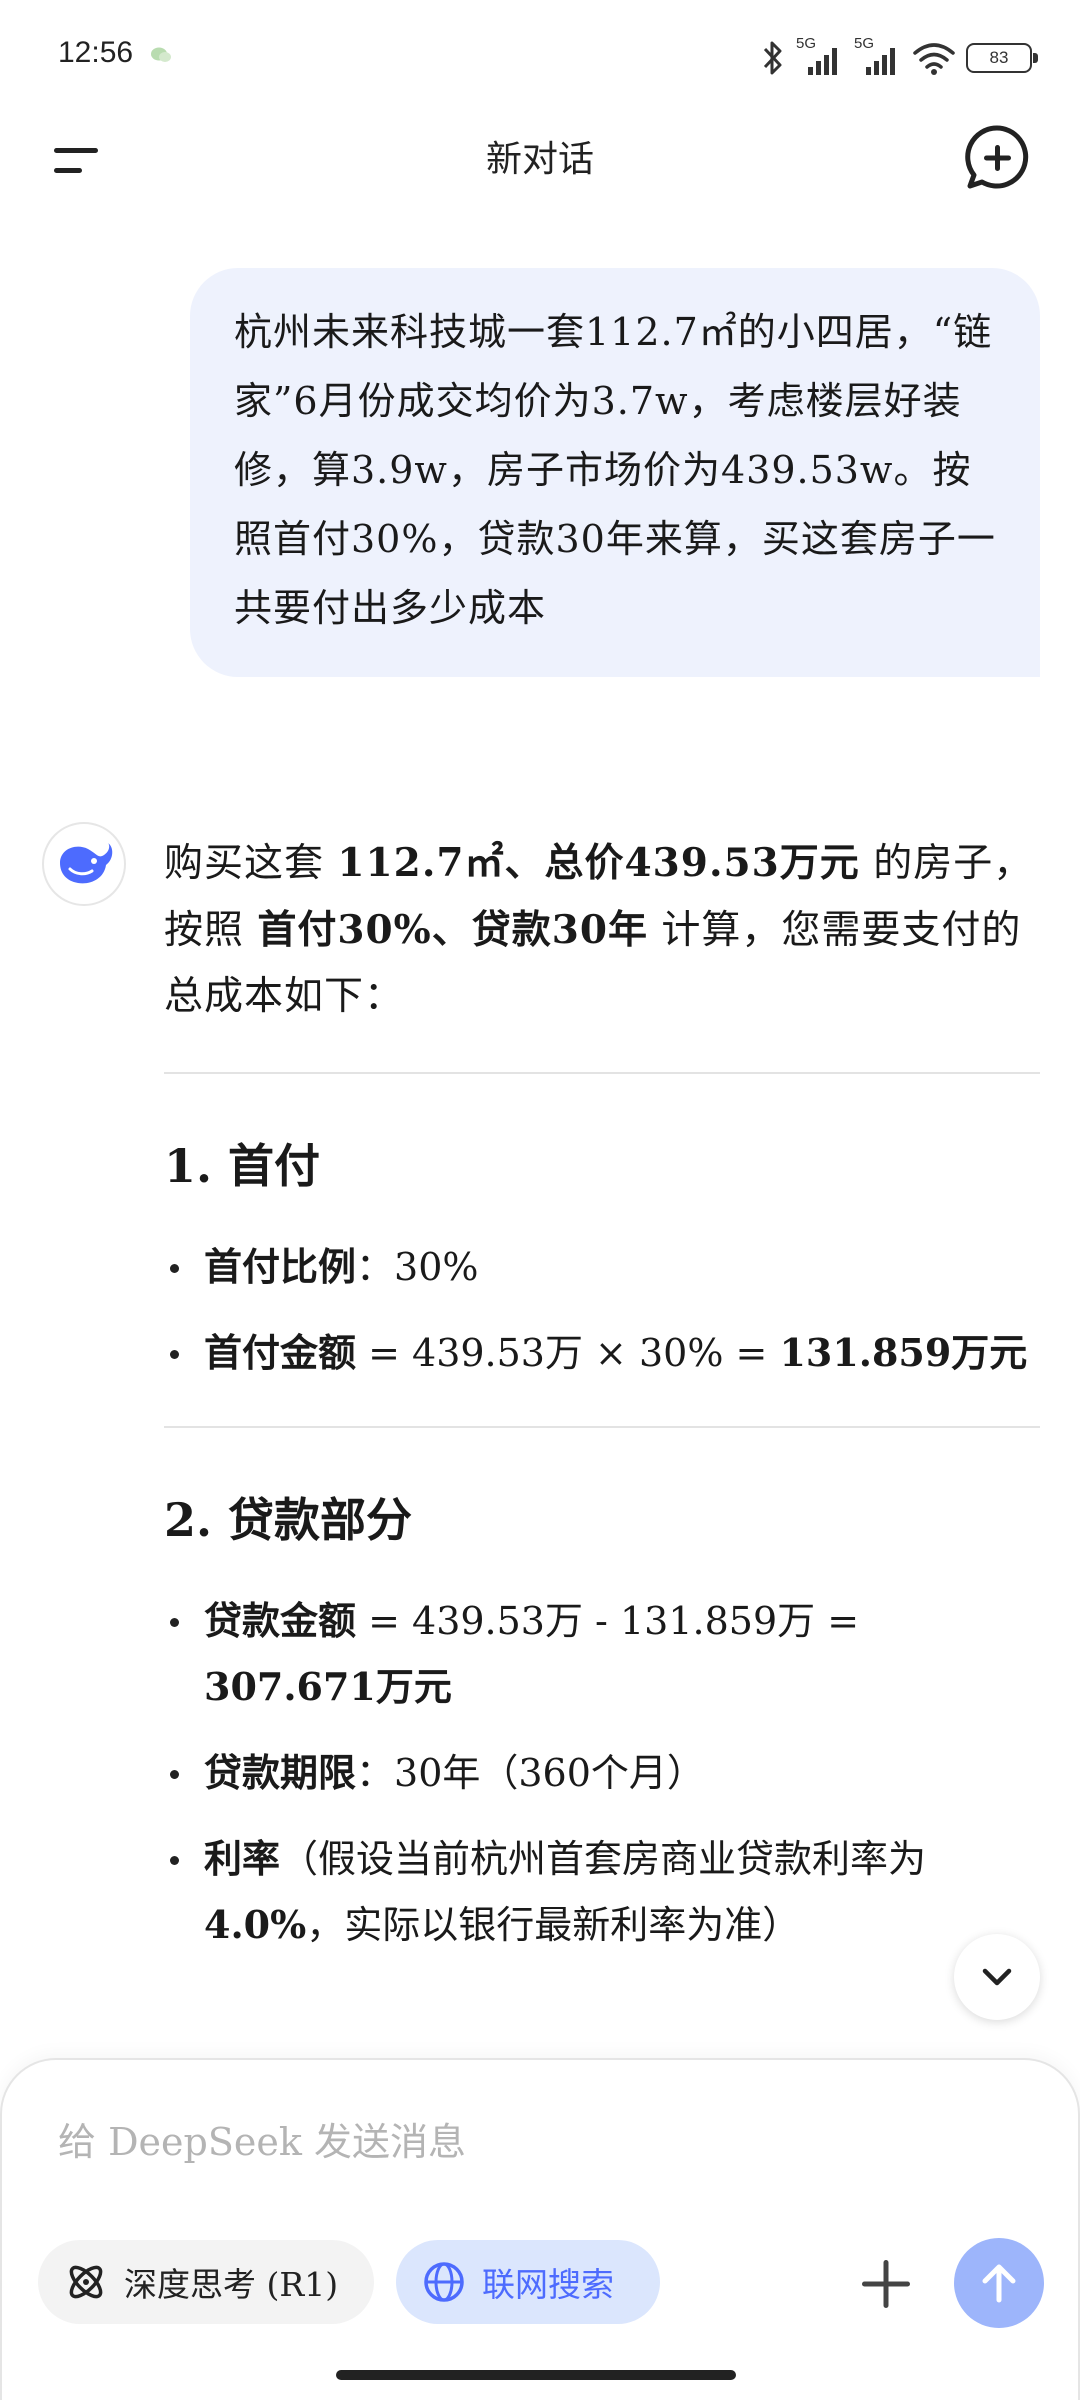 Image resolution: width=1080 pixels, height=2400 pixels. I want to click on list-item: 贷款金额 = 439.53万 - 131.859万 = 307.671万元, so click(602, 1654).